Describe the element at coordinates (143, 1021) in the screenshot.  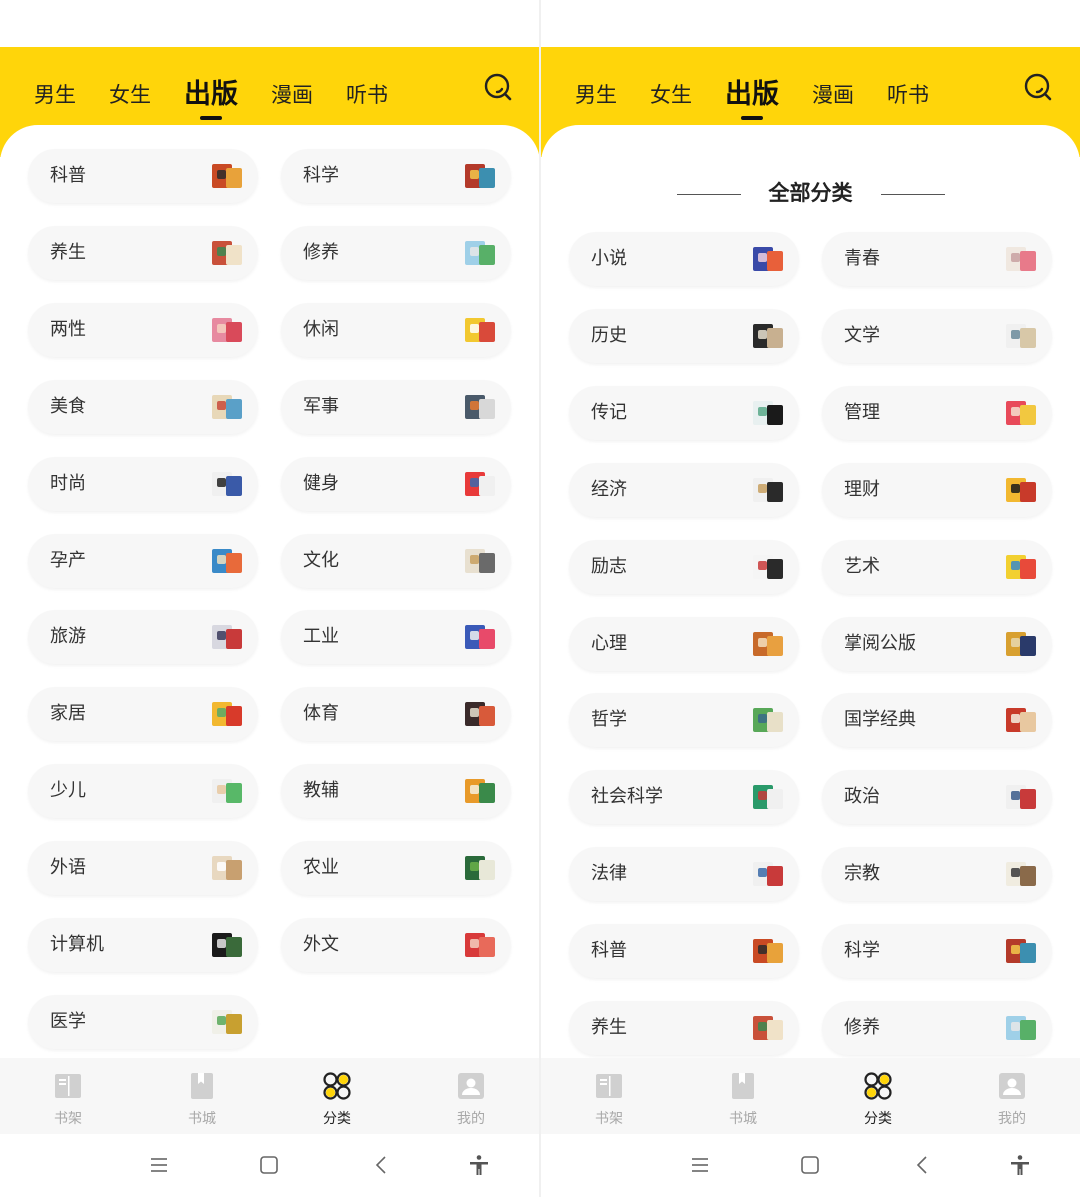
I see `category-item: 医学` at that location.